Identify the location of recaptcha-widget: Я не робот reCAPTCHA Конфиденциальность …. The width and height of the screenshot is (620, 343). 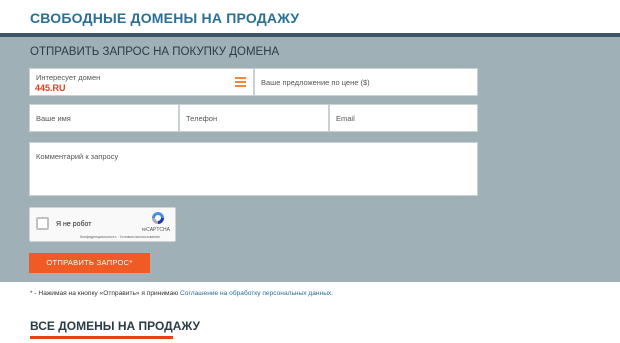
(102, 224).